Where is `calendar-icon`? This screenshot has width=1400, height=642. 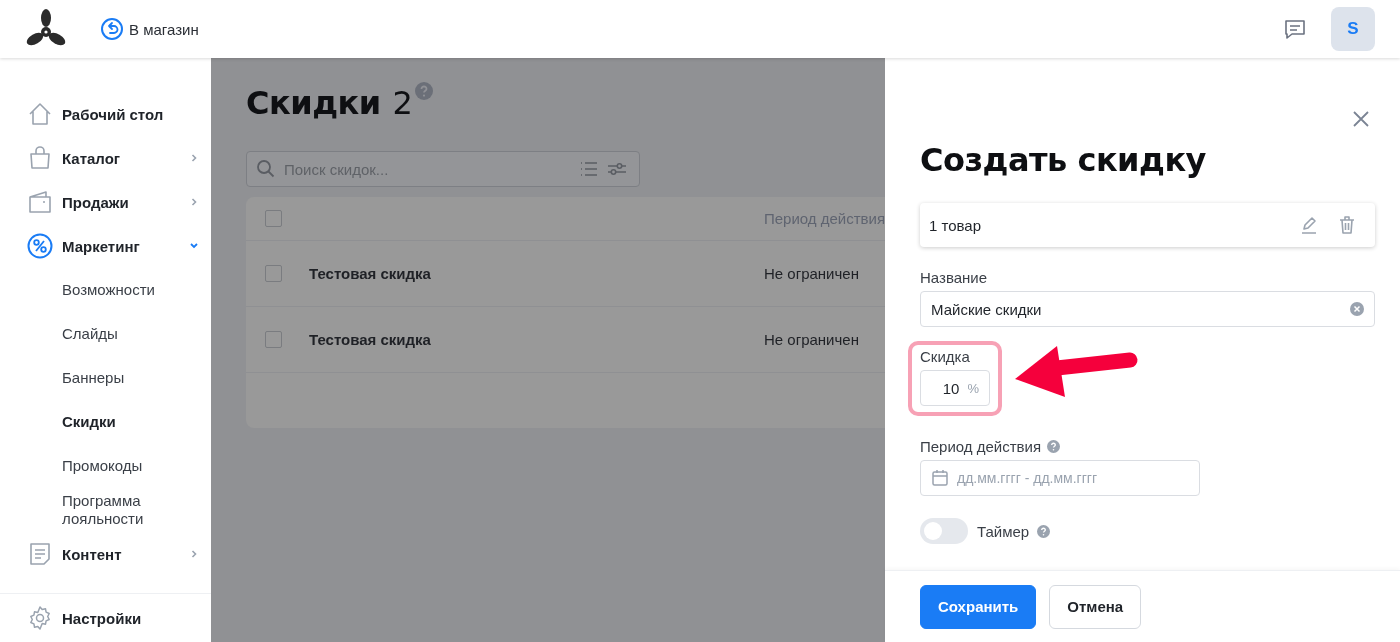 calendar-icon is located at coordinates (940, 478).